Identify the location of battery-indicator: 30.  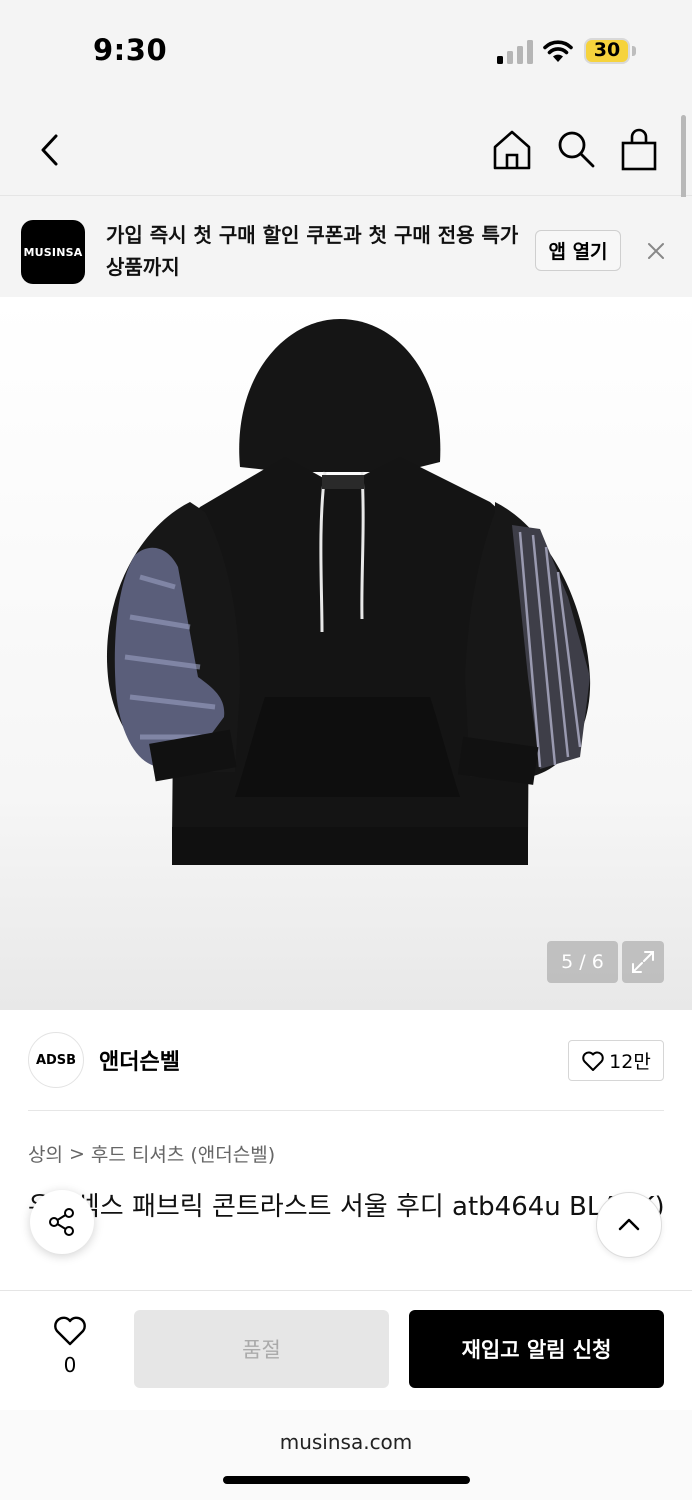
(610, 51).